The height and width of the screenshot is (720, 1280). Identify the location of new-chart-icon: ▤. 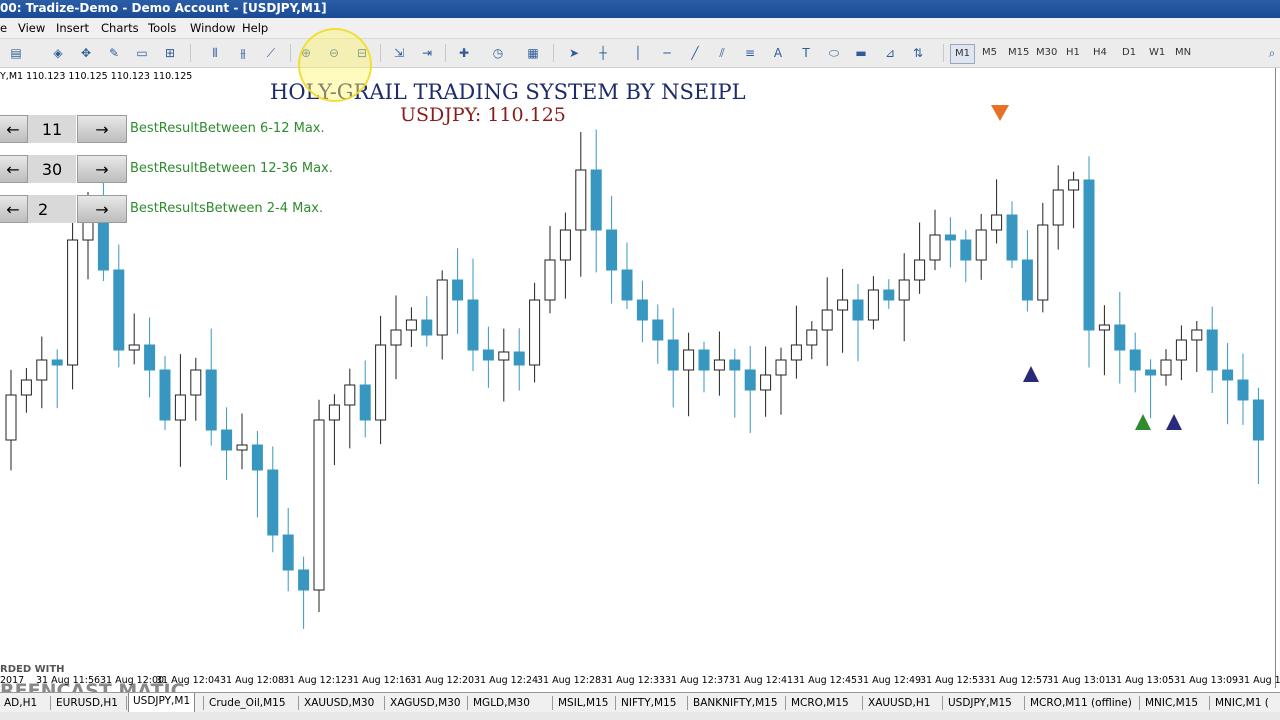
(16, 53).